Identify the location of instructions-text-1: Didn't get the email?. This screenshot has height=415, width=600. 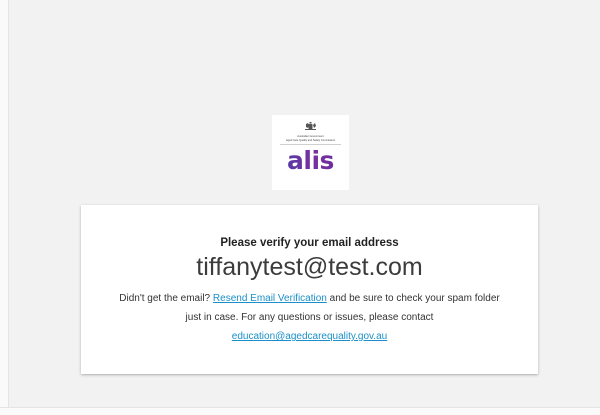
(166, 298).